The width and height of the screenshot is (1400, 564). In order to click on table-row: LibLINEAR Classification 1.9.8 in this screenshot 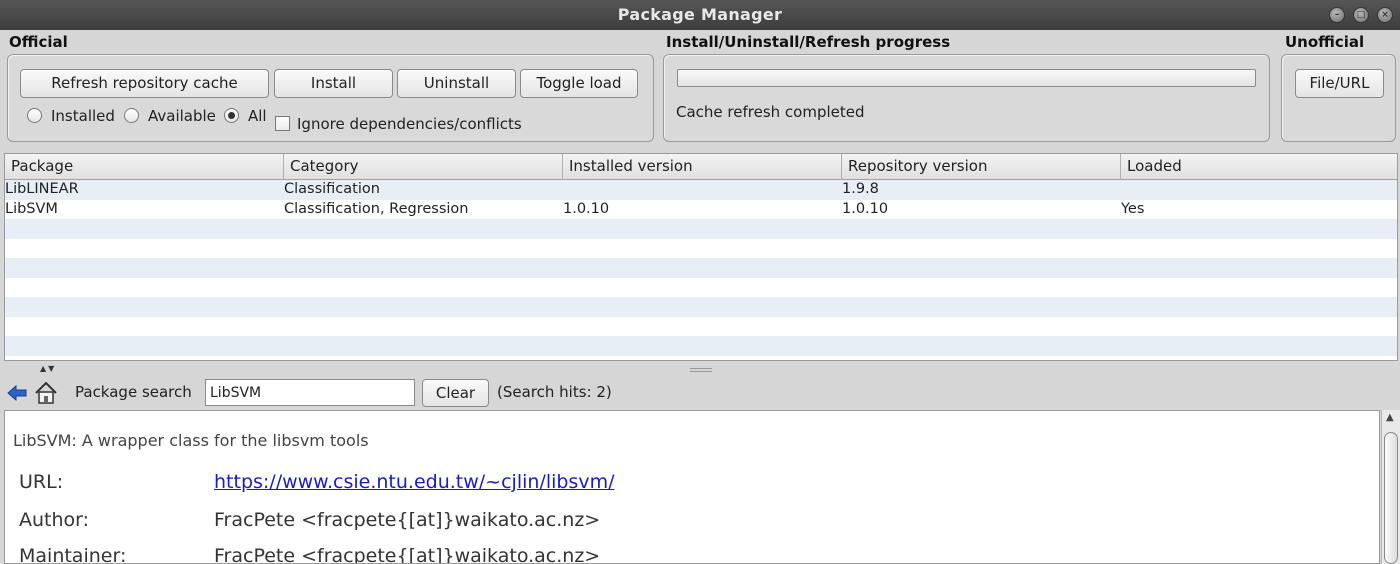, I will do `click(701, 190)`.